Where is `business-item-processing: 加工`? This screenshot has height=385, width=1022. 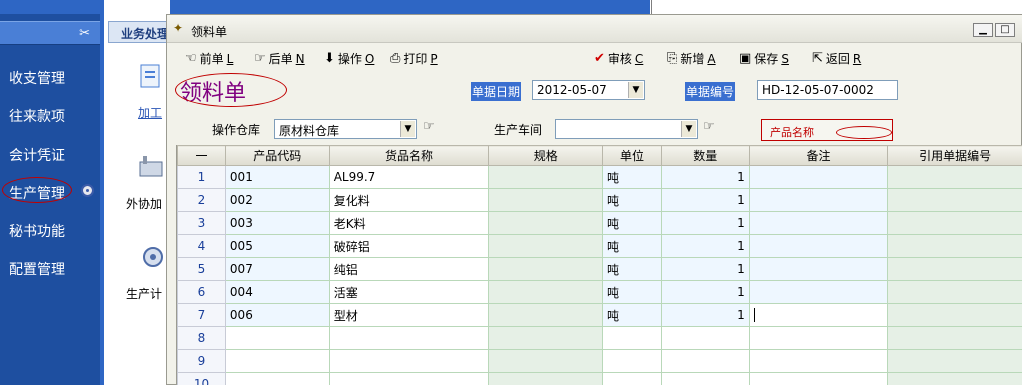 business-item-processing: 加工 is located at coordinates (150, 112).